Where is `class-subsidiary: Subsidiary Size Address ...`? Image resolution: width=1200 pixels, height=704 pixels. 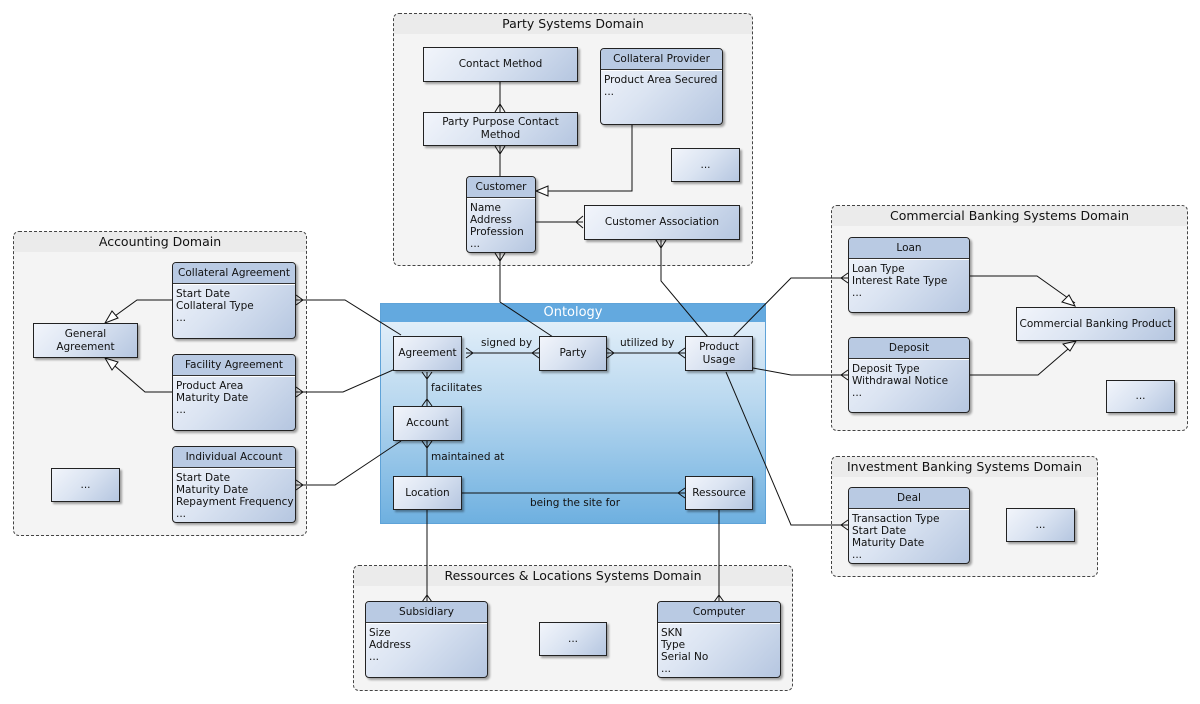 class-subsidiary: Subsidiary Size Address ... is located at coordinates (426, 639).